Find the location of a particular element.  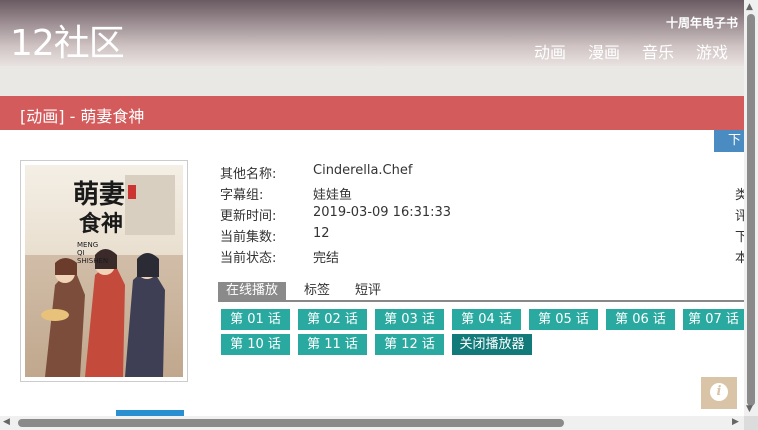

cover-image: 萌妻 食神 MENG QI SHISHEN is located at coordinates (104, 271).